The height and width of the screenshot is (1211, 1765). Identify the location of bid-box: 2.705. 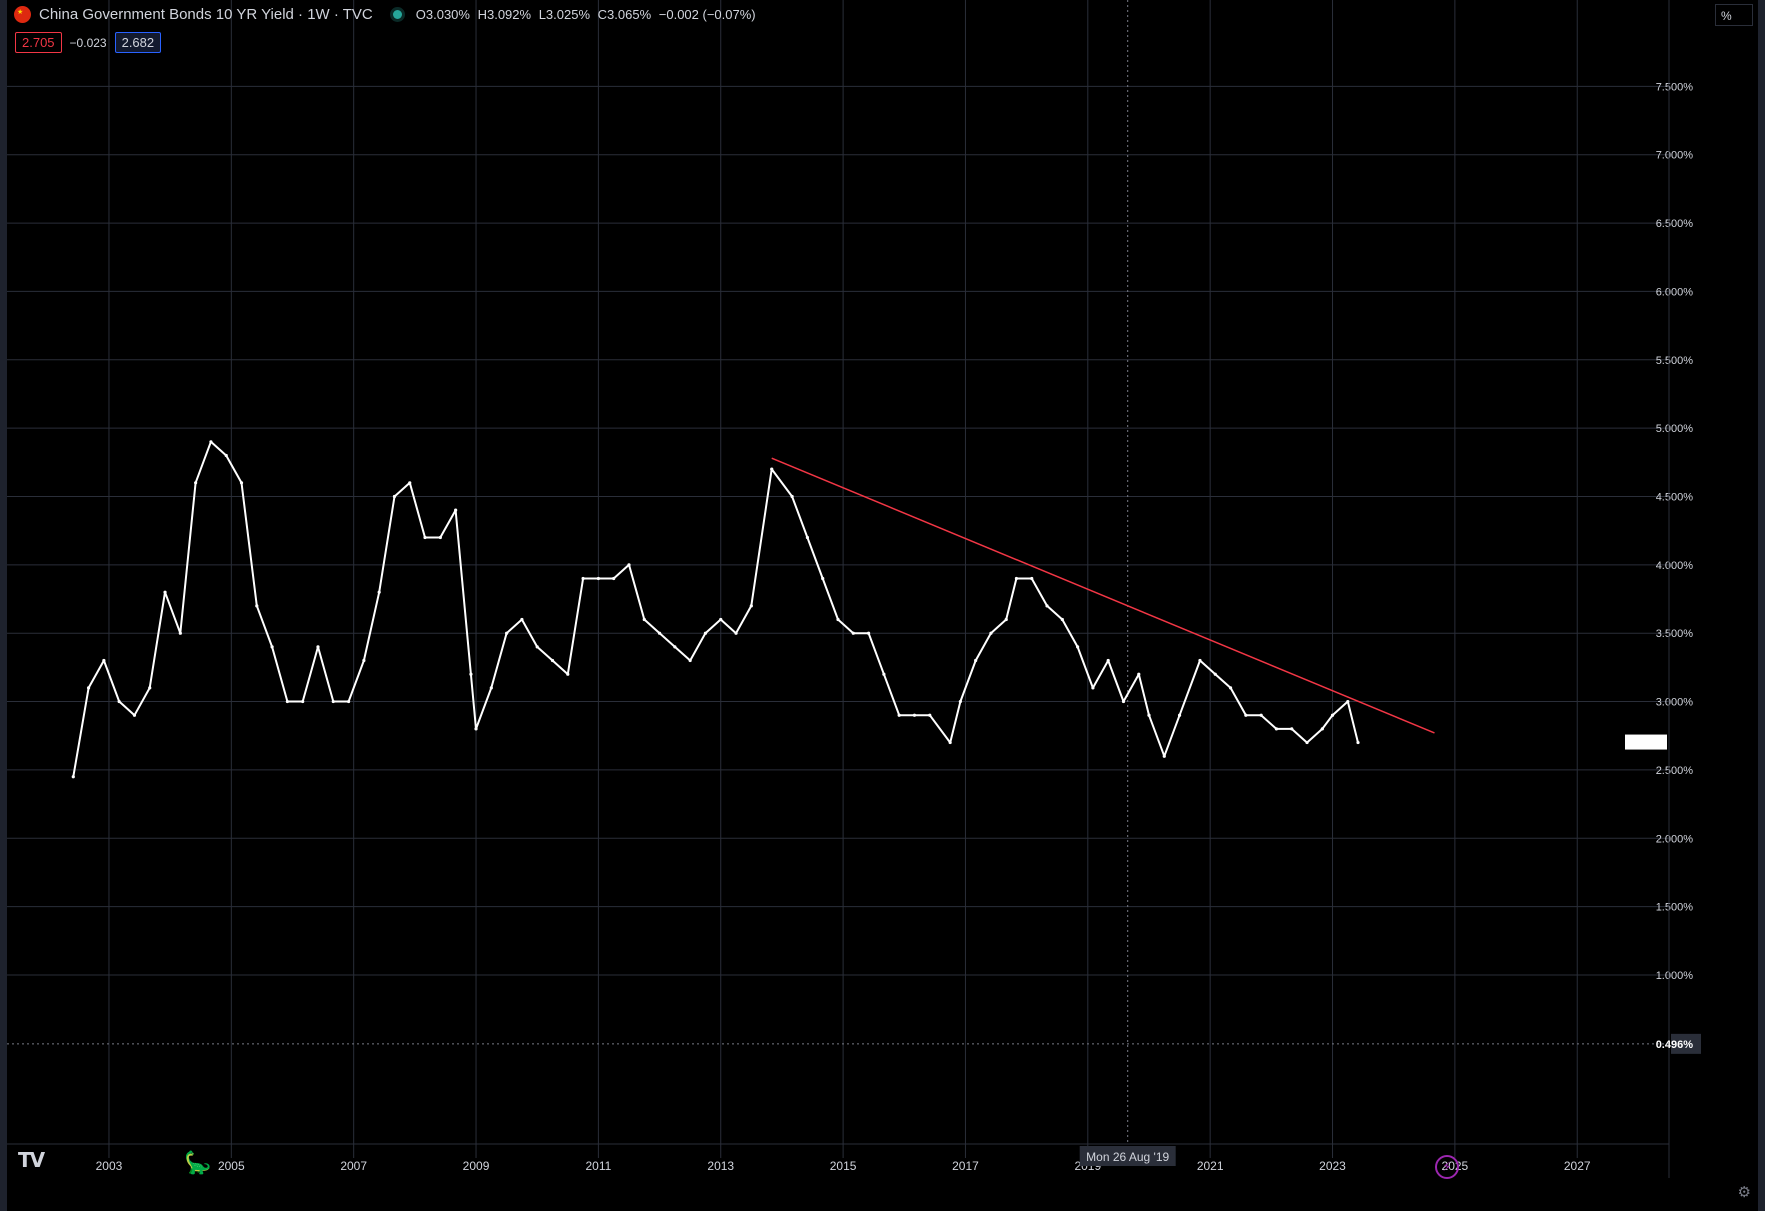
(38, 42).